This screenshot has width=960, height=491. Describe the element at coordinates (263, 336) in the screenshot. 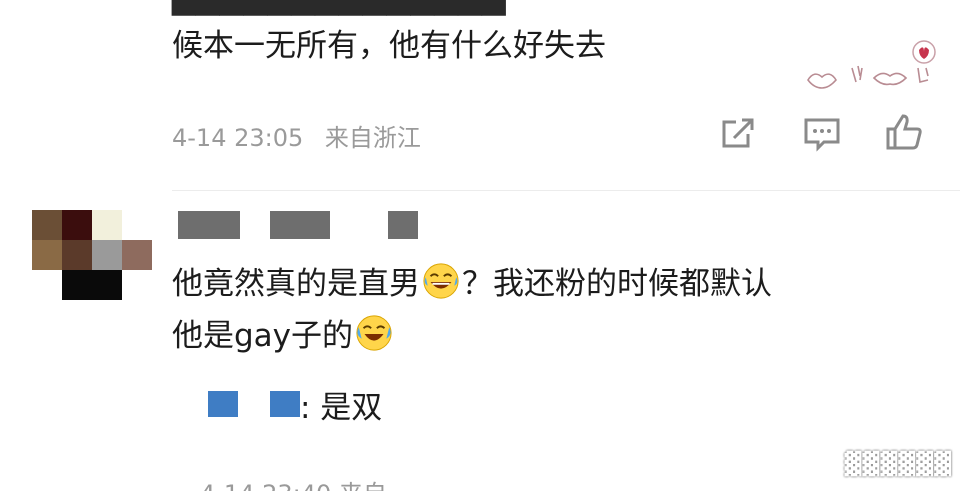

I see `comment-line2-text: 他是gay子的` at that location.